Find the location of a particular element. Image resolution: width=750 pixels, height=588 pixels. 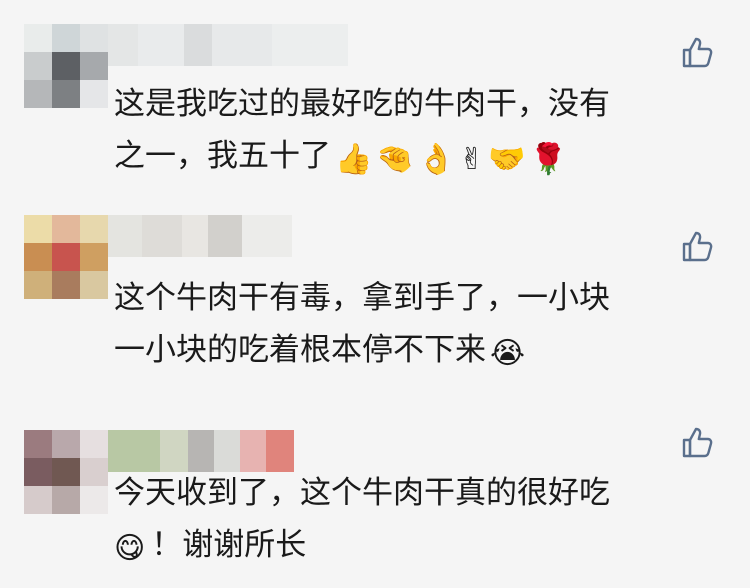

comment-line-text: ！谢谢所长 is located at coordinates (229, 545).